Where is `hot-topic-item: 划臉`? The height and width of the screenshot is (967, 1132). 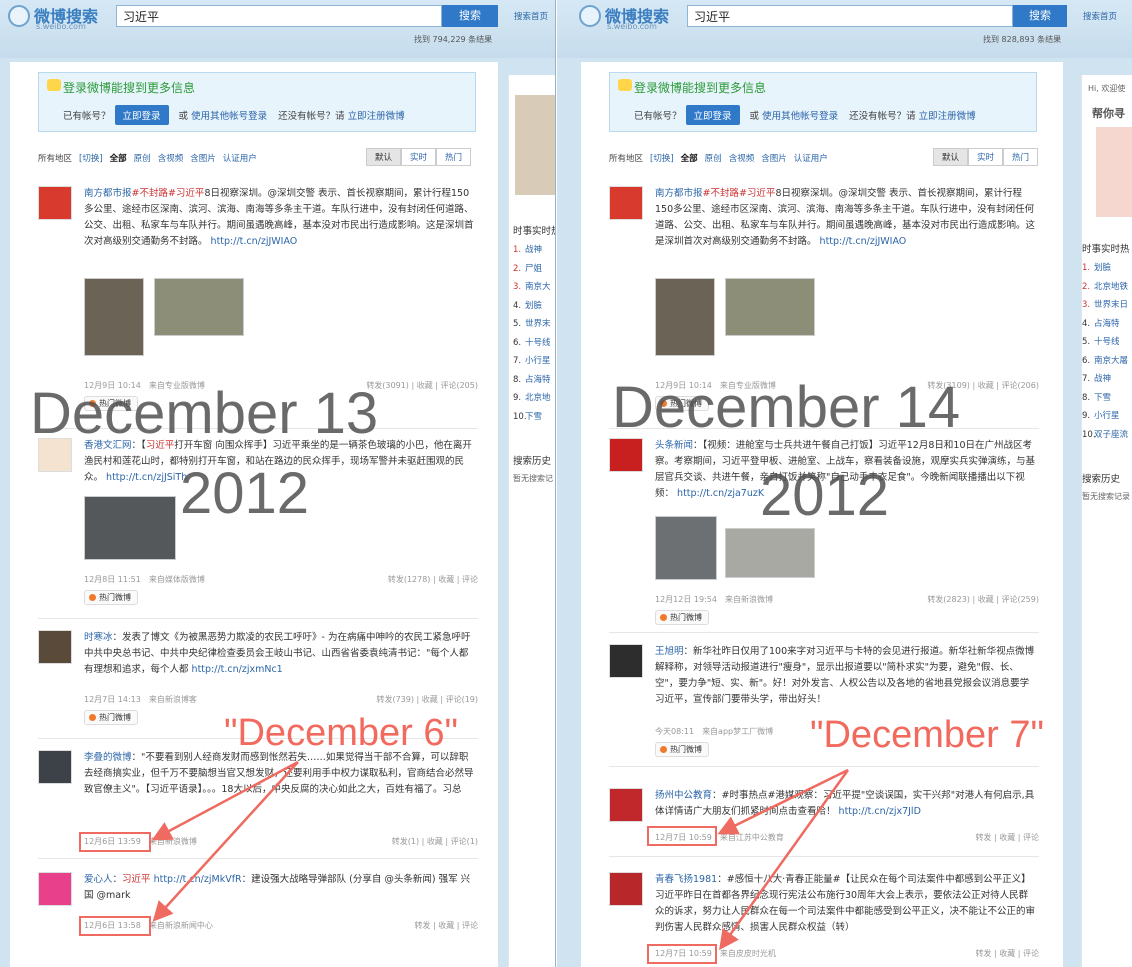
hot-topic-item: 划臉 is located at coordinates (1102, 268).